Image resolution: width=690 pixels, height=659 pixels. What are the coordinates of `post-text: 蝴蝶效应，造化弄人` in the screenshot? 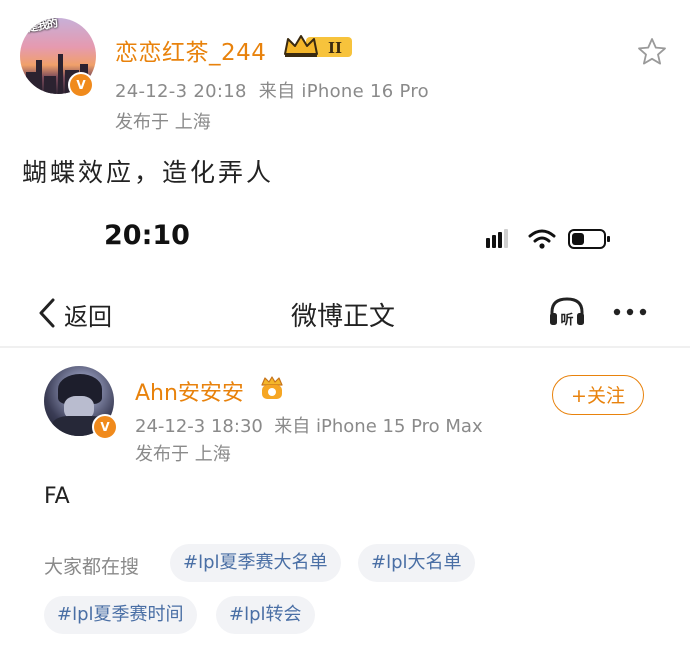 It's located at (148, 172).